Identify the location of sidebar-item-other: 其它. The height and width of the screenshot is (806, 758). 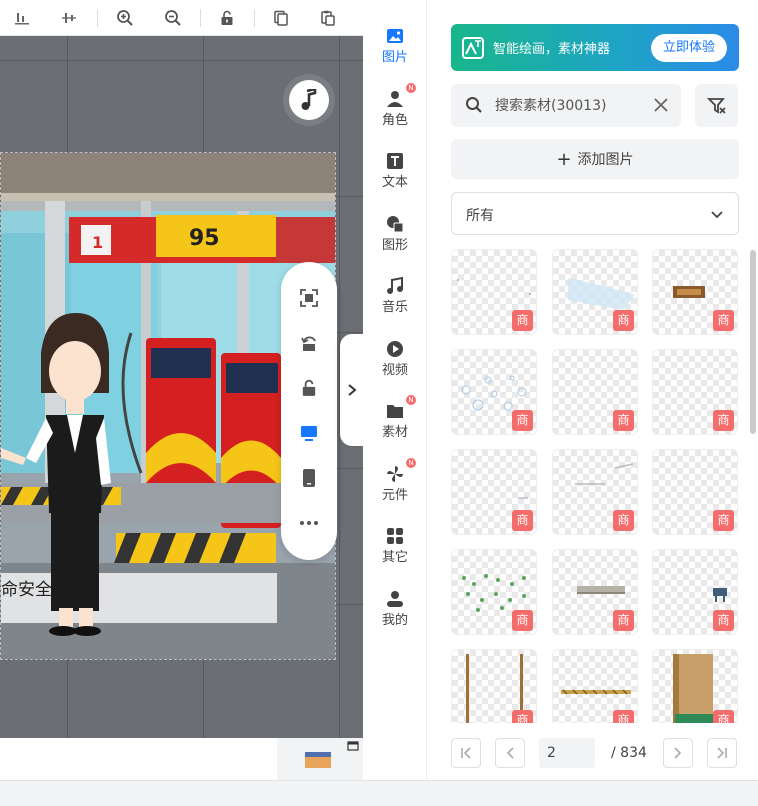
(395, 546).